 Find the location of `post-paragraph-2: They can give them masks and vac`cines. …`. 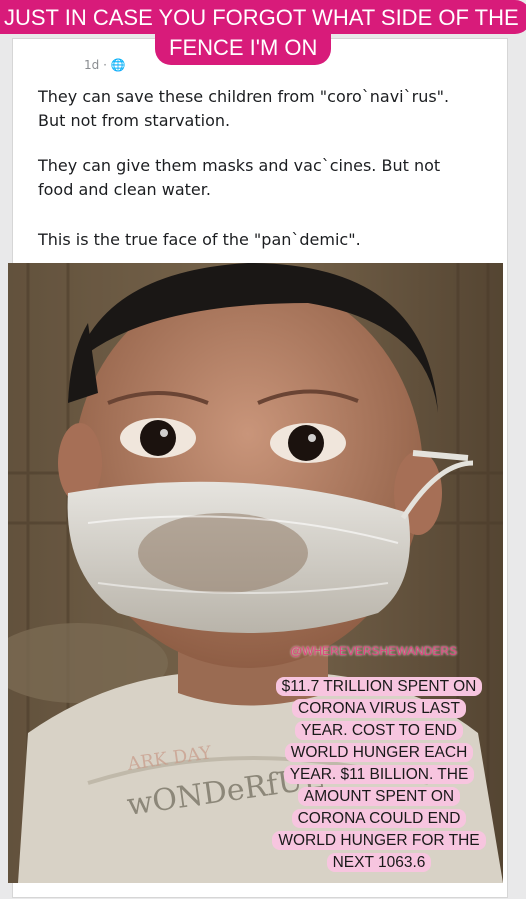

post-paragraph-2: They can give them masks and vac`cines. … is located at coordinates (239, 177).